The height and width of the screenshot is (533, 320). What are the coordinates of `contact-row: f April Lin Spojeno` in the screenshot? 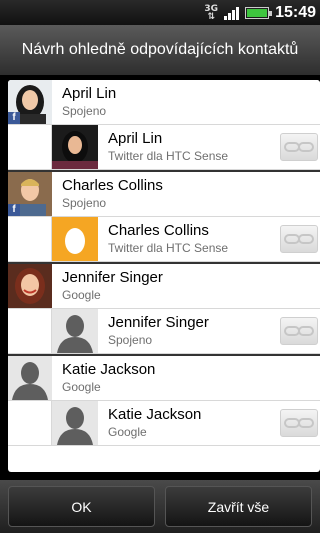 It's located at (164, 102).